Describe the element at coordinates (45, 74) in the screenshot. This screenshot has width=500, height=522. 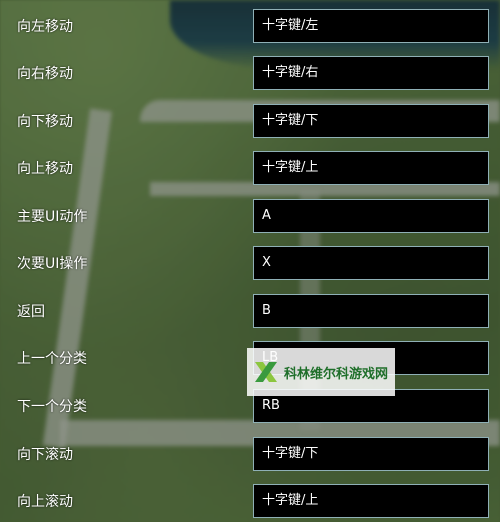
I see `action-label: 向右移动` at that location.